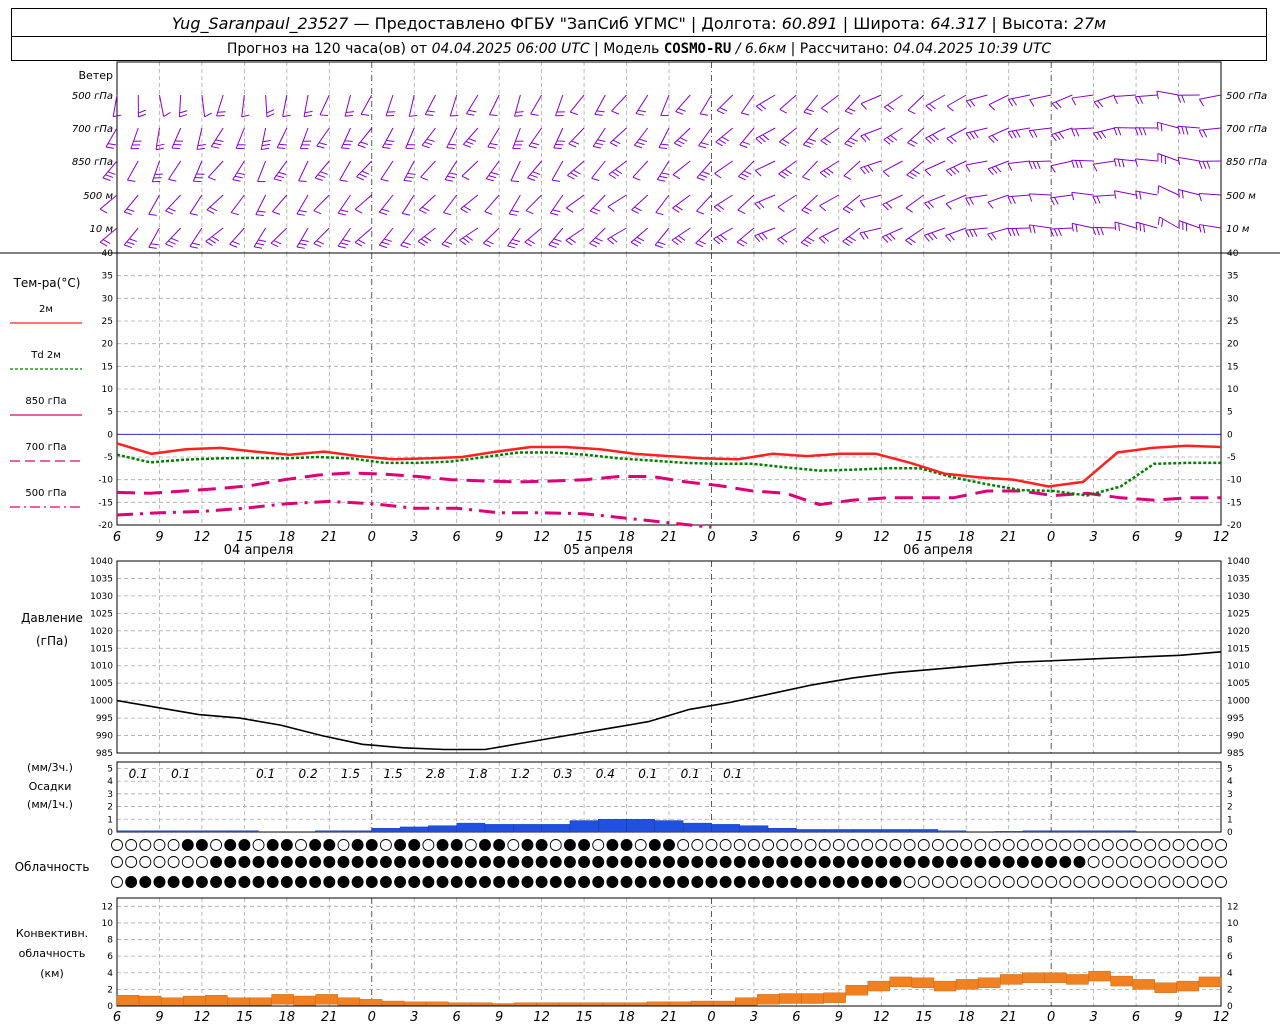  Describe the element at coordinates (1238, 684) in the screenshot. I see `pres-ytick-right: 1005` at that location.